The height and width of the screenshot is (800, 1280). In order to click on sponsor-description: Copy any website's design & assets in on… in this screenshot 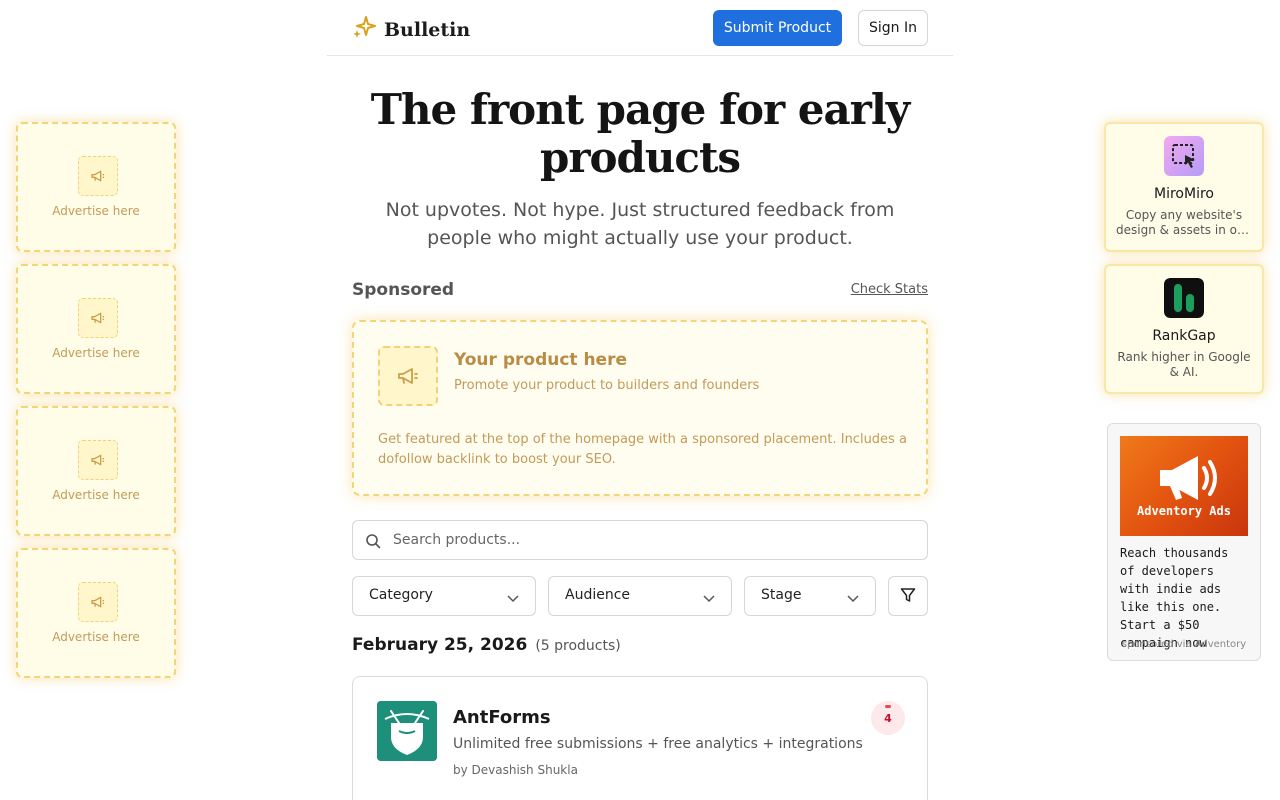, I will do `click(1184, 223)`.